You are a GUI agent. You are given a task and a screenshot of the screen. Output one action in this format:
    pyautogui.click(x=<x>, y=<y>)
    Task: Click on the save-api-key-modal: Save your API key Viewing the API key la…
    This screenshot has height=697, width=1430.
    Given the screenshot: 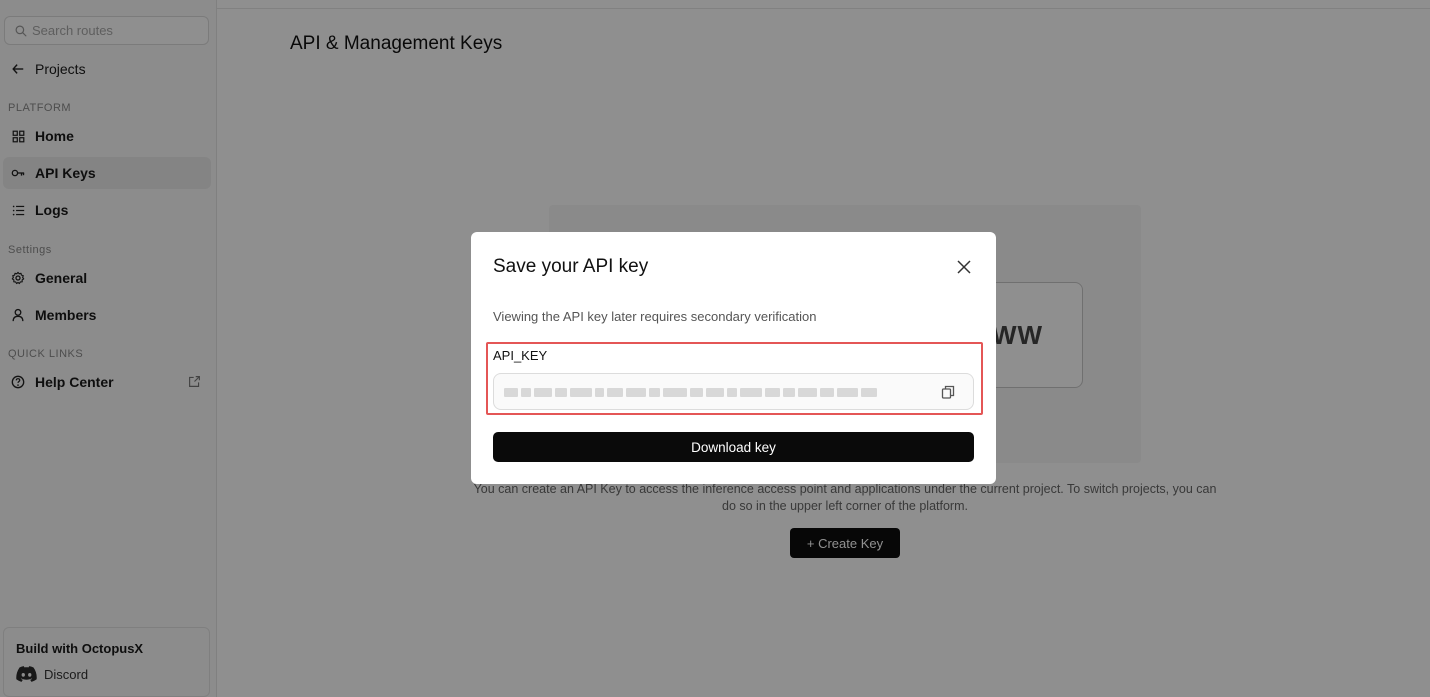 What is the action you would take?
    pyautogui.click(x=733, y=358)
    